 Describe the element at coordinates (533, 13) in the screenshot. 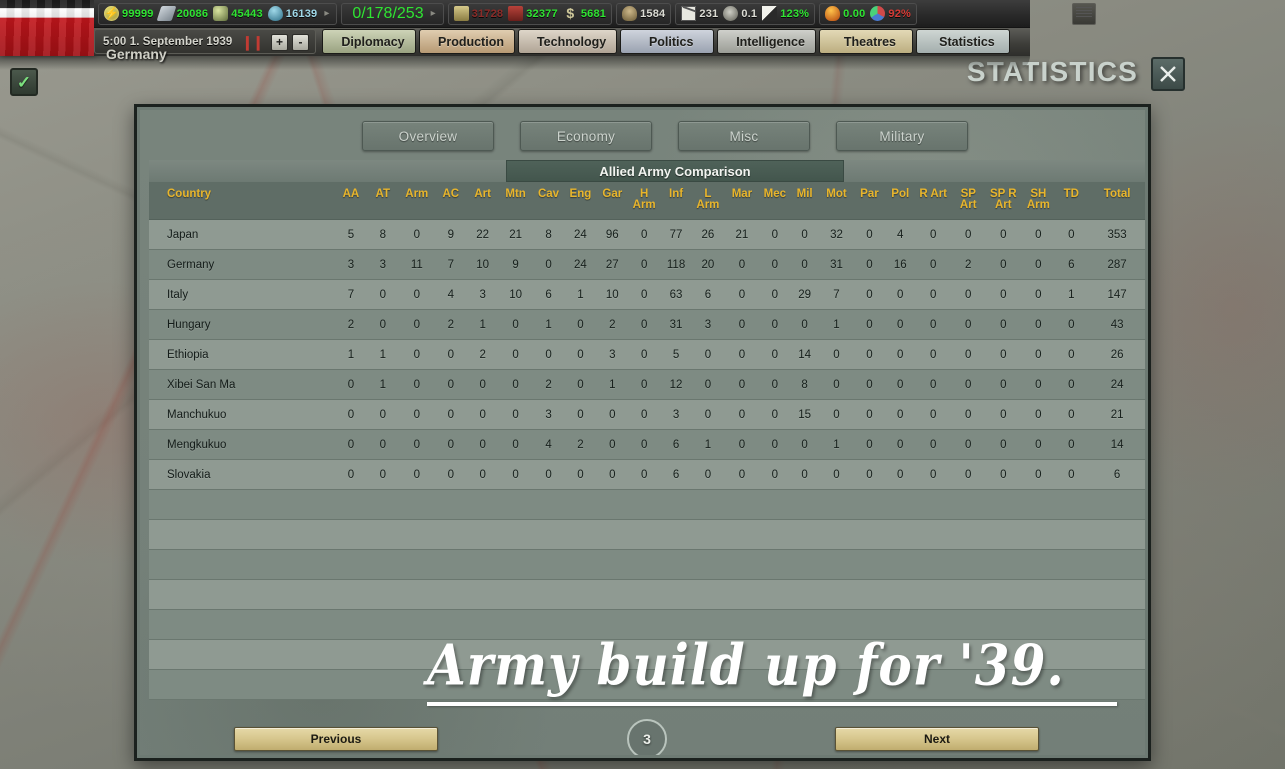

I see `resource-fuel: 32377` at that location.